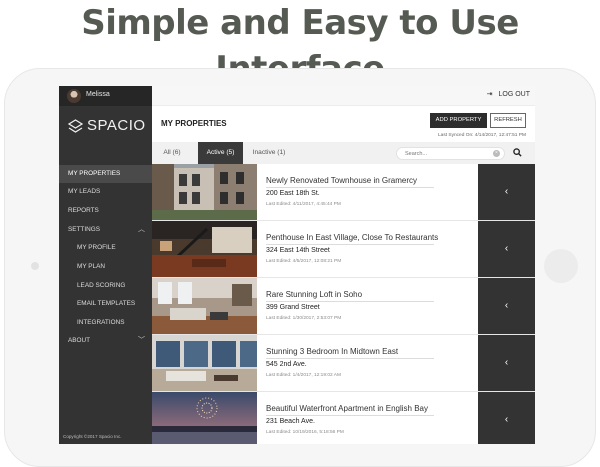  What do you see at coordinates (101, 285) in the screenshot?
I see `sidebar-item-label: LEAD SCORING` at bounding box center [101, 285].